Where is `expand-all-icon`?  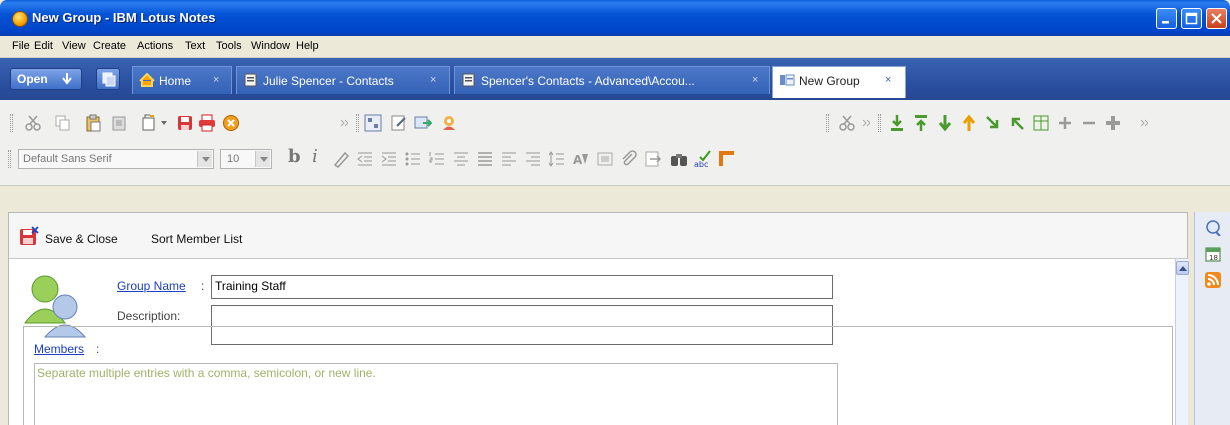 expand-all-icon is located at coordinates (1113, 123).